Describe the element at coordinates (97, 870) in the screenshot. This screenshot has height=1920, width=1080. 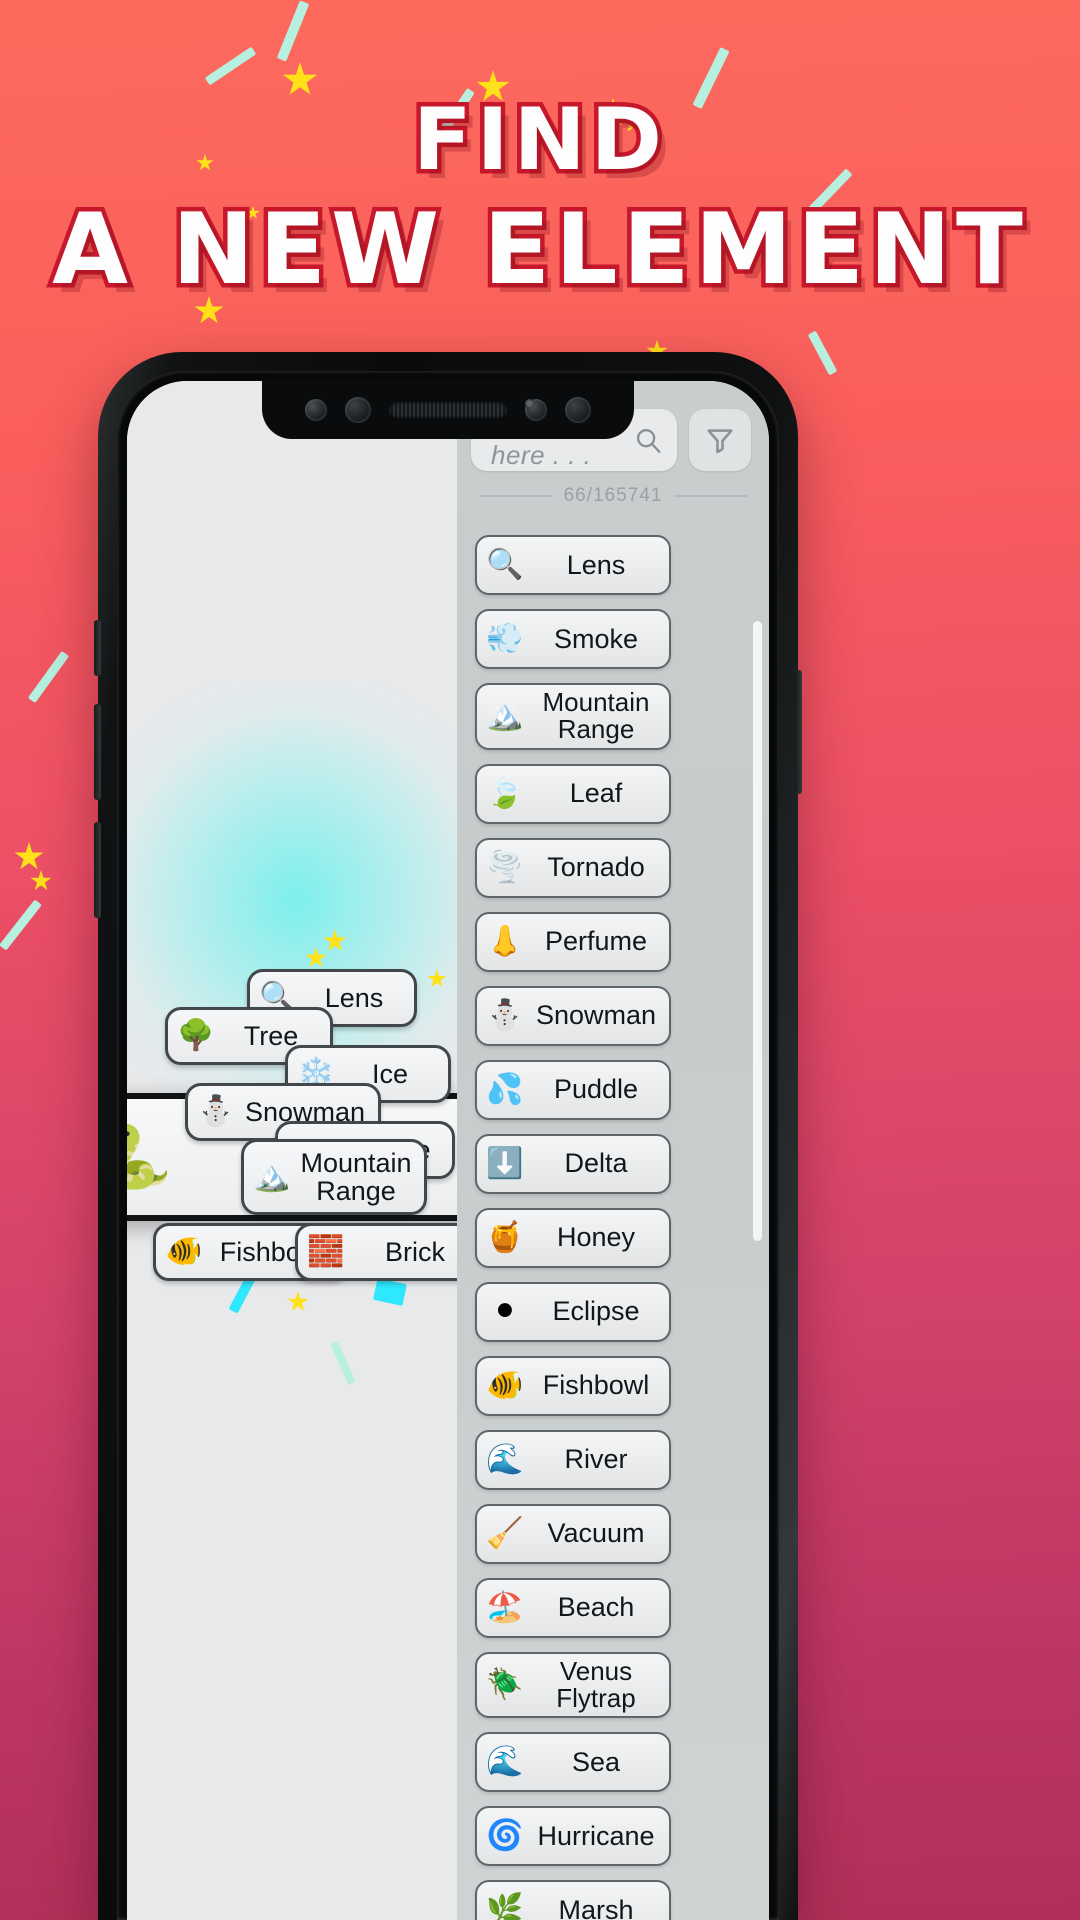
I see `phone-side-button-volume-down` at that location.